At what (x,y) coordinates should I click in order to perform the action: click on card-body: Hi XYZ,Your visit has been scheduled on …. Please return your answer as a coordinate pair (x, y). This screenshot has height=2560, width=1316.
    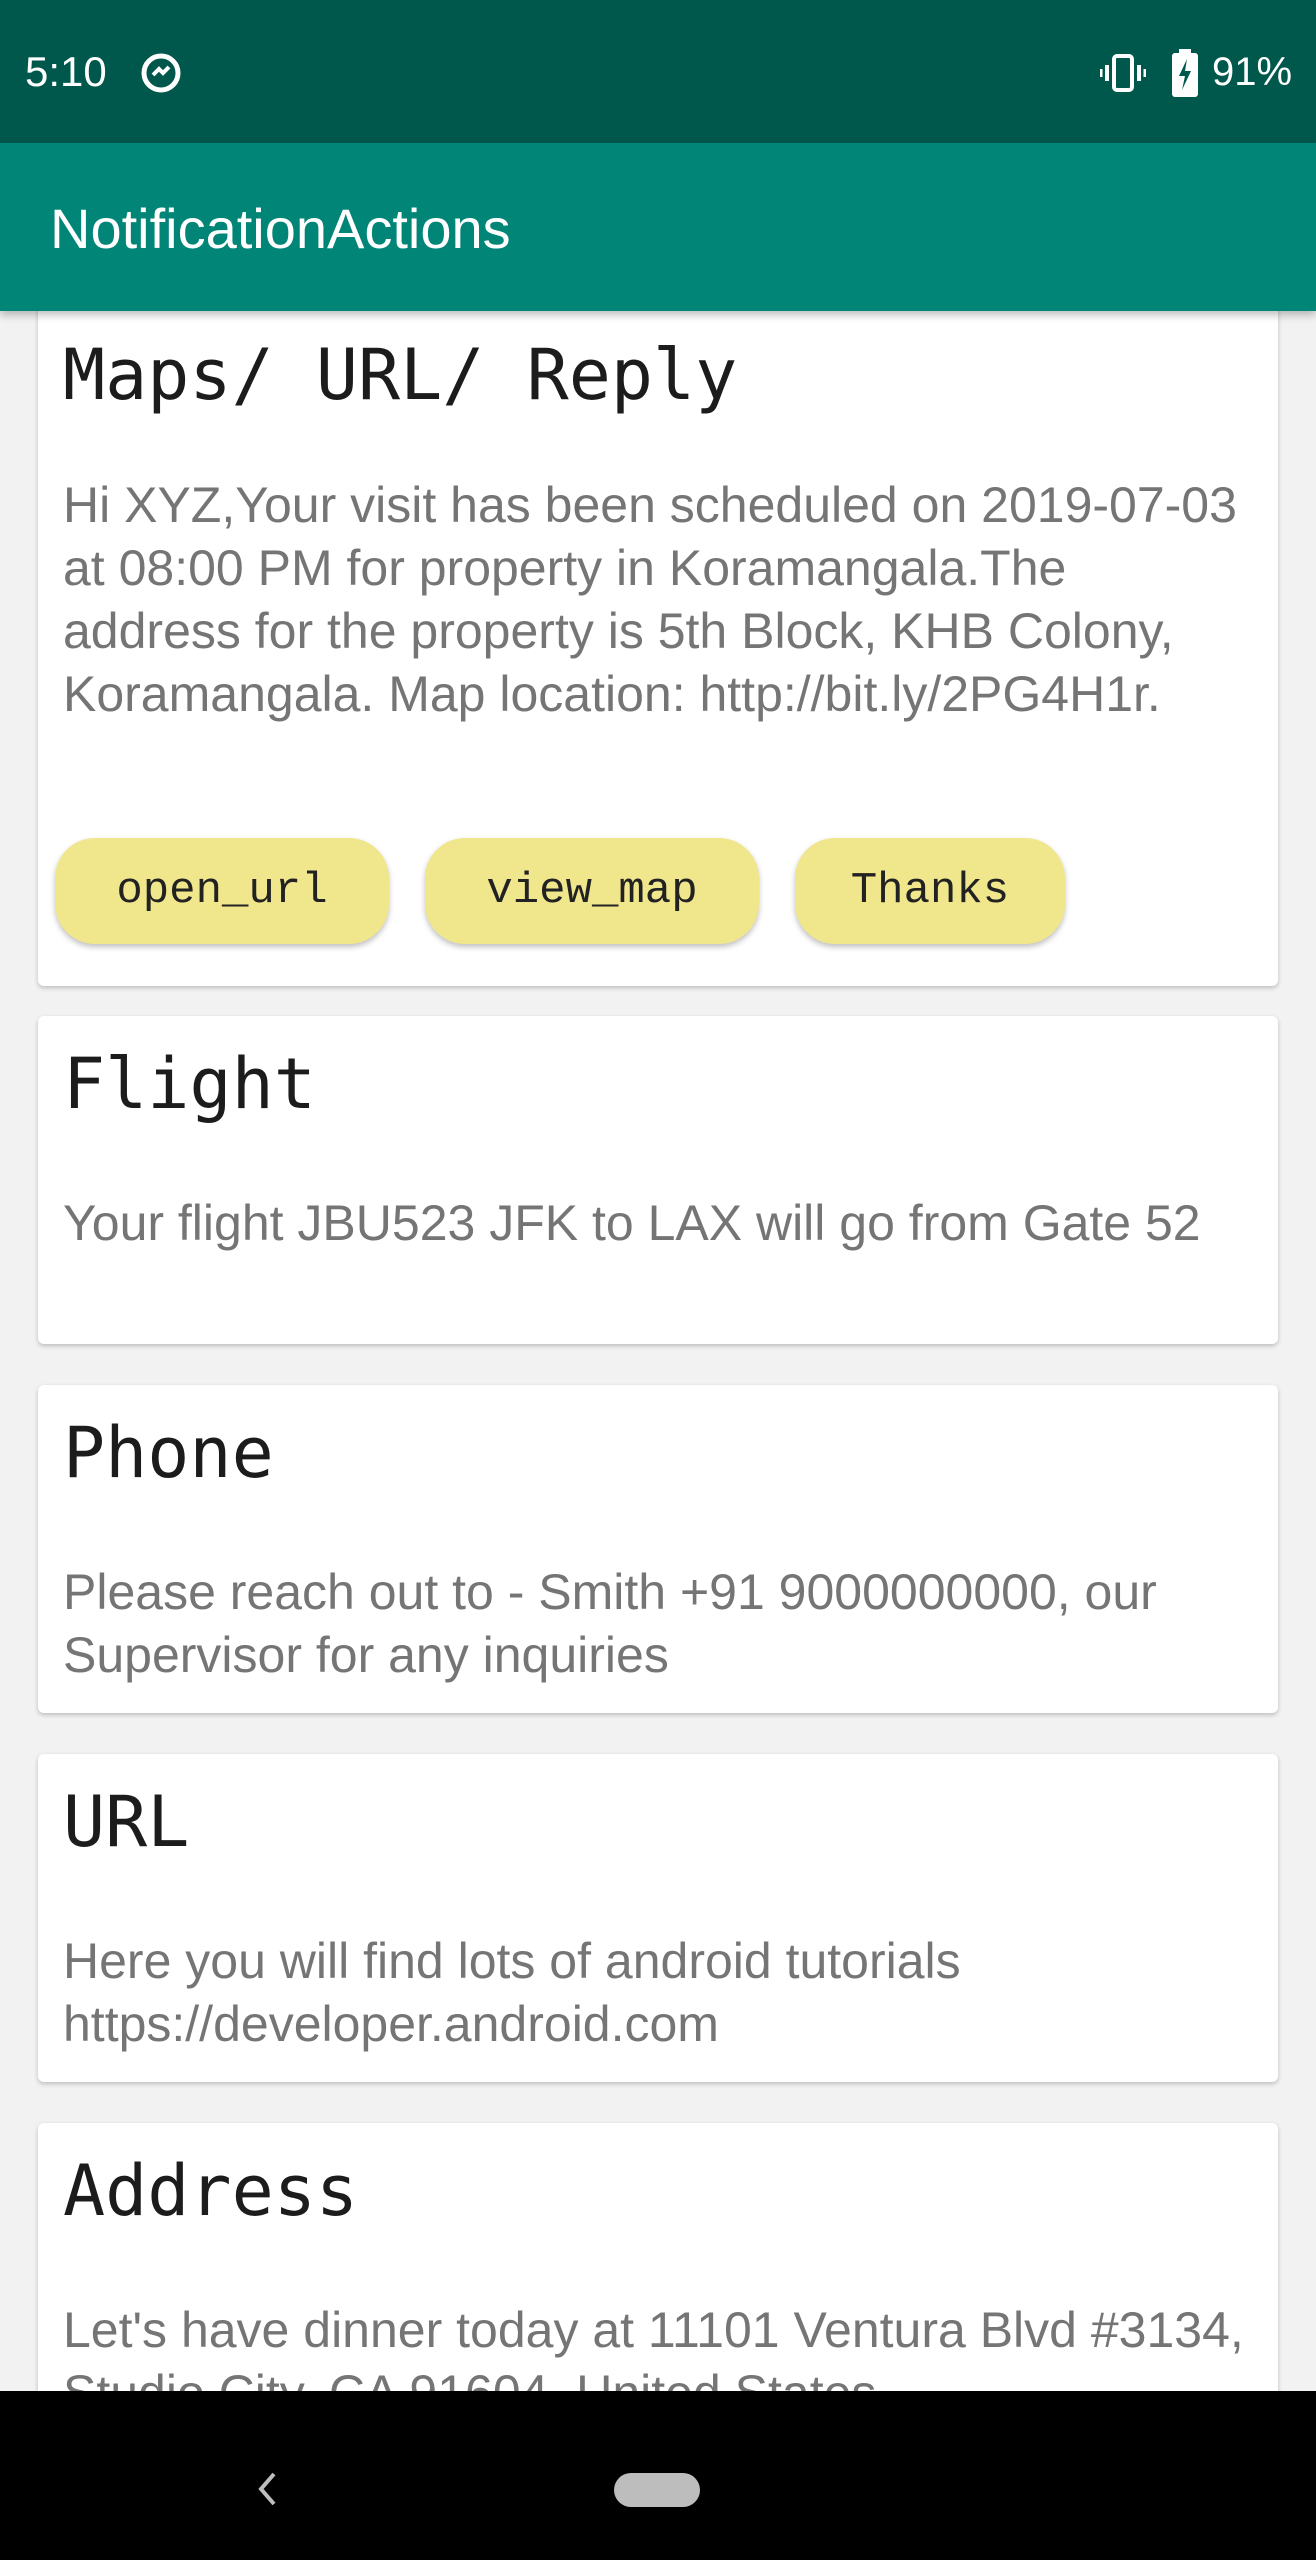
    Looking at the image, I should click on (650, 599).